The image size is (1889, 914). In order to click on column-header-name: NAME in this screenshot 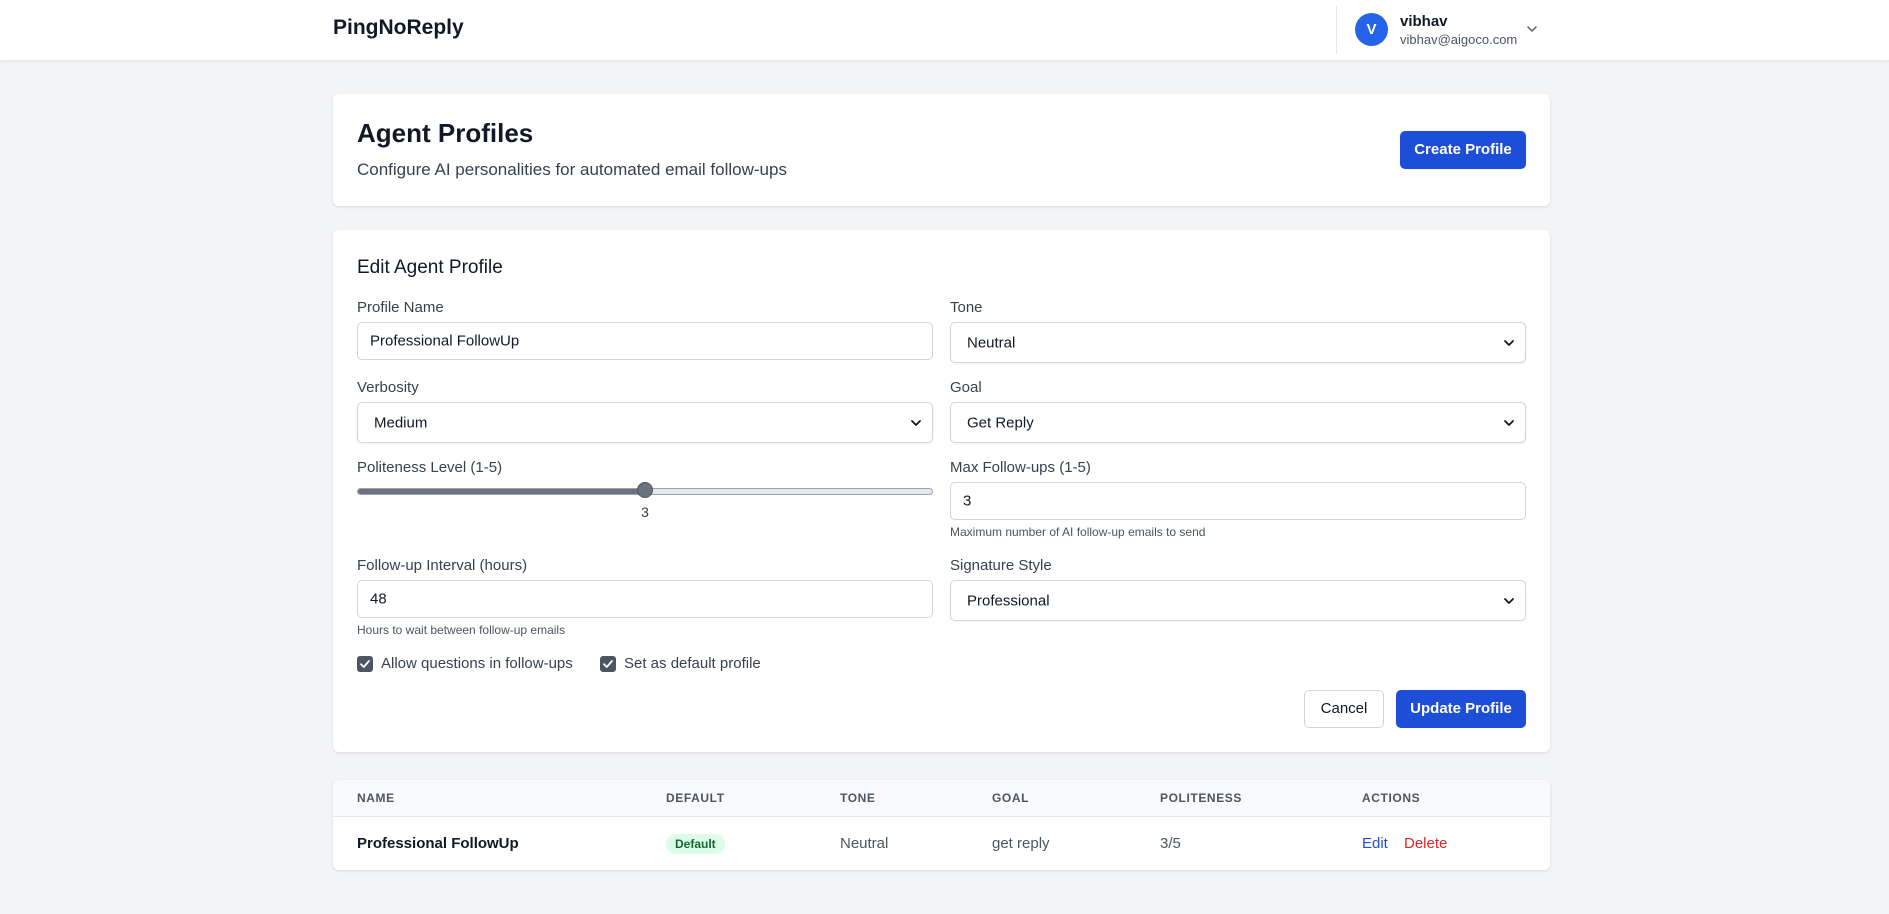, I will do `click(376, 798)`.